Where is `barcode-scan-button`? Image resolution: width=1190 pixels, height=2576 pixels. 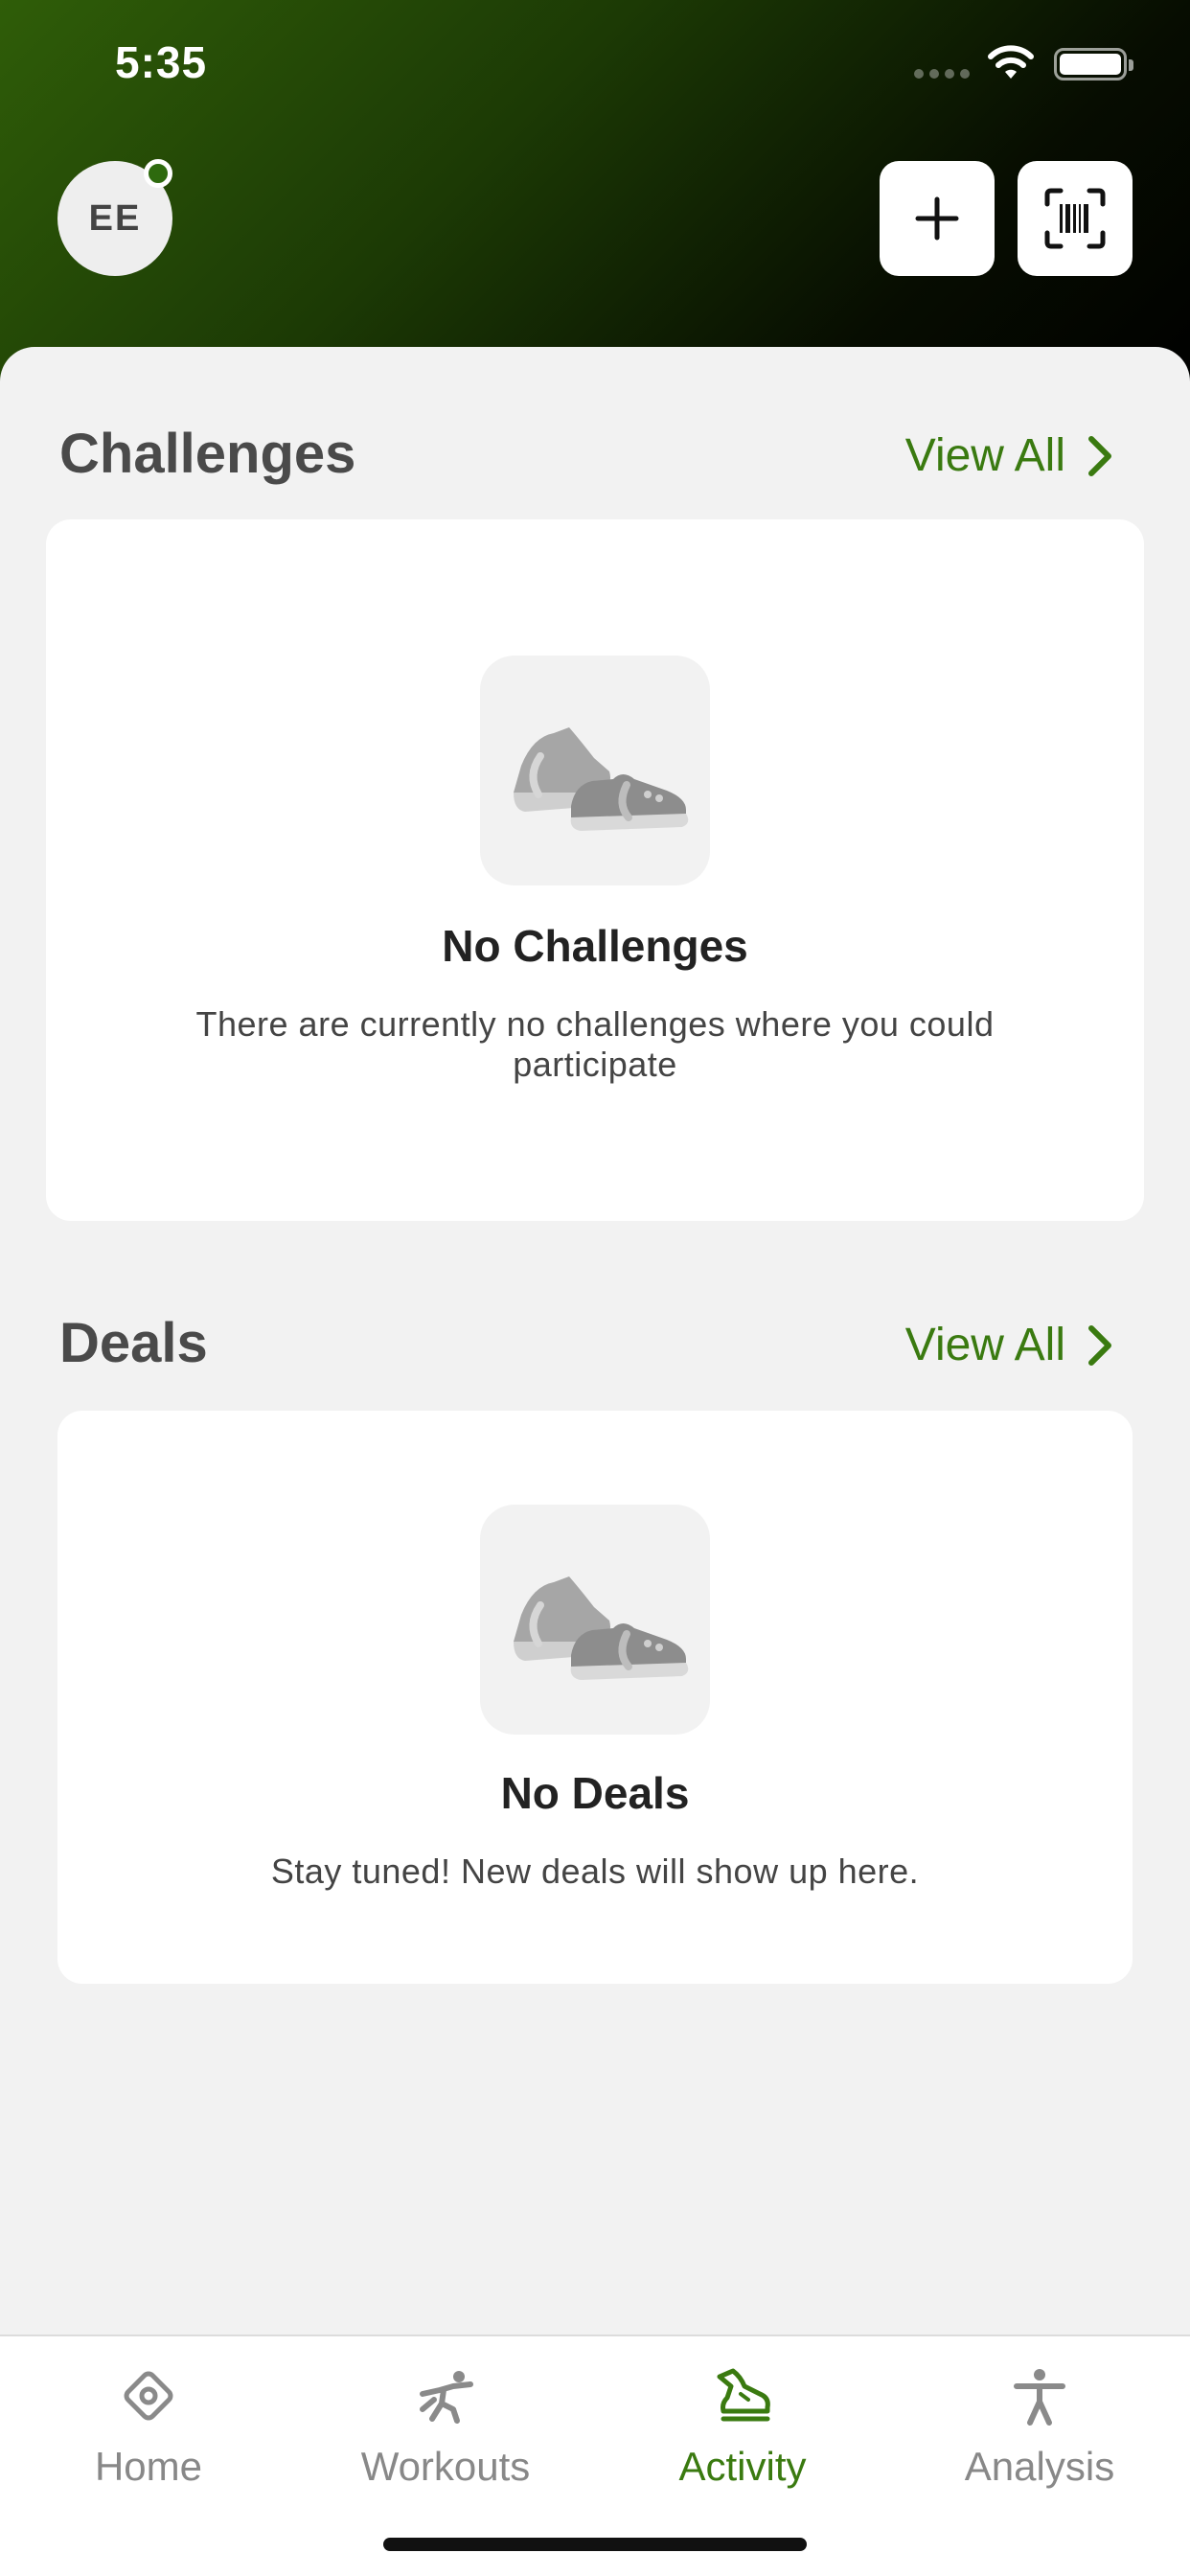 barcode-scan-button is located at coordinates (1075, 218).